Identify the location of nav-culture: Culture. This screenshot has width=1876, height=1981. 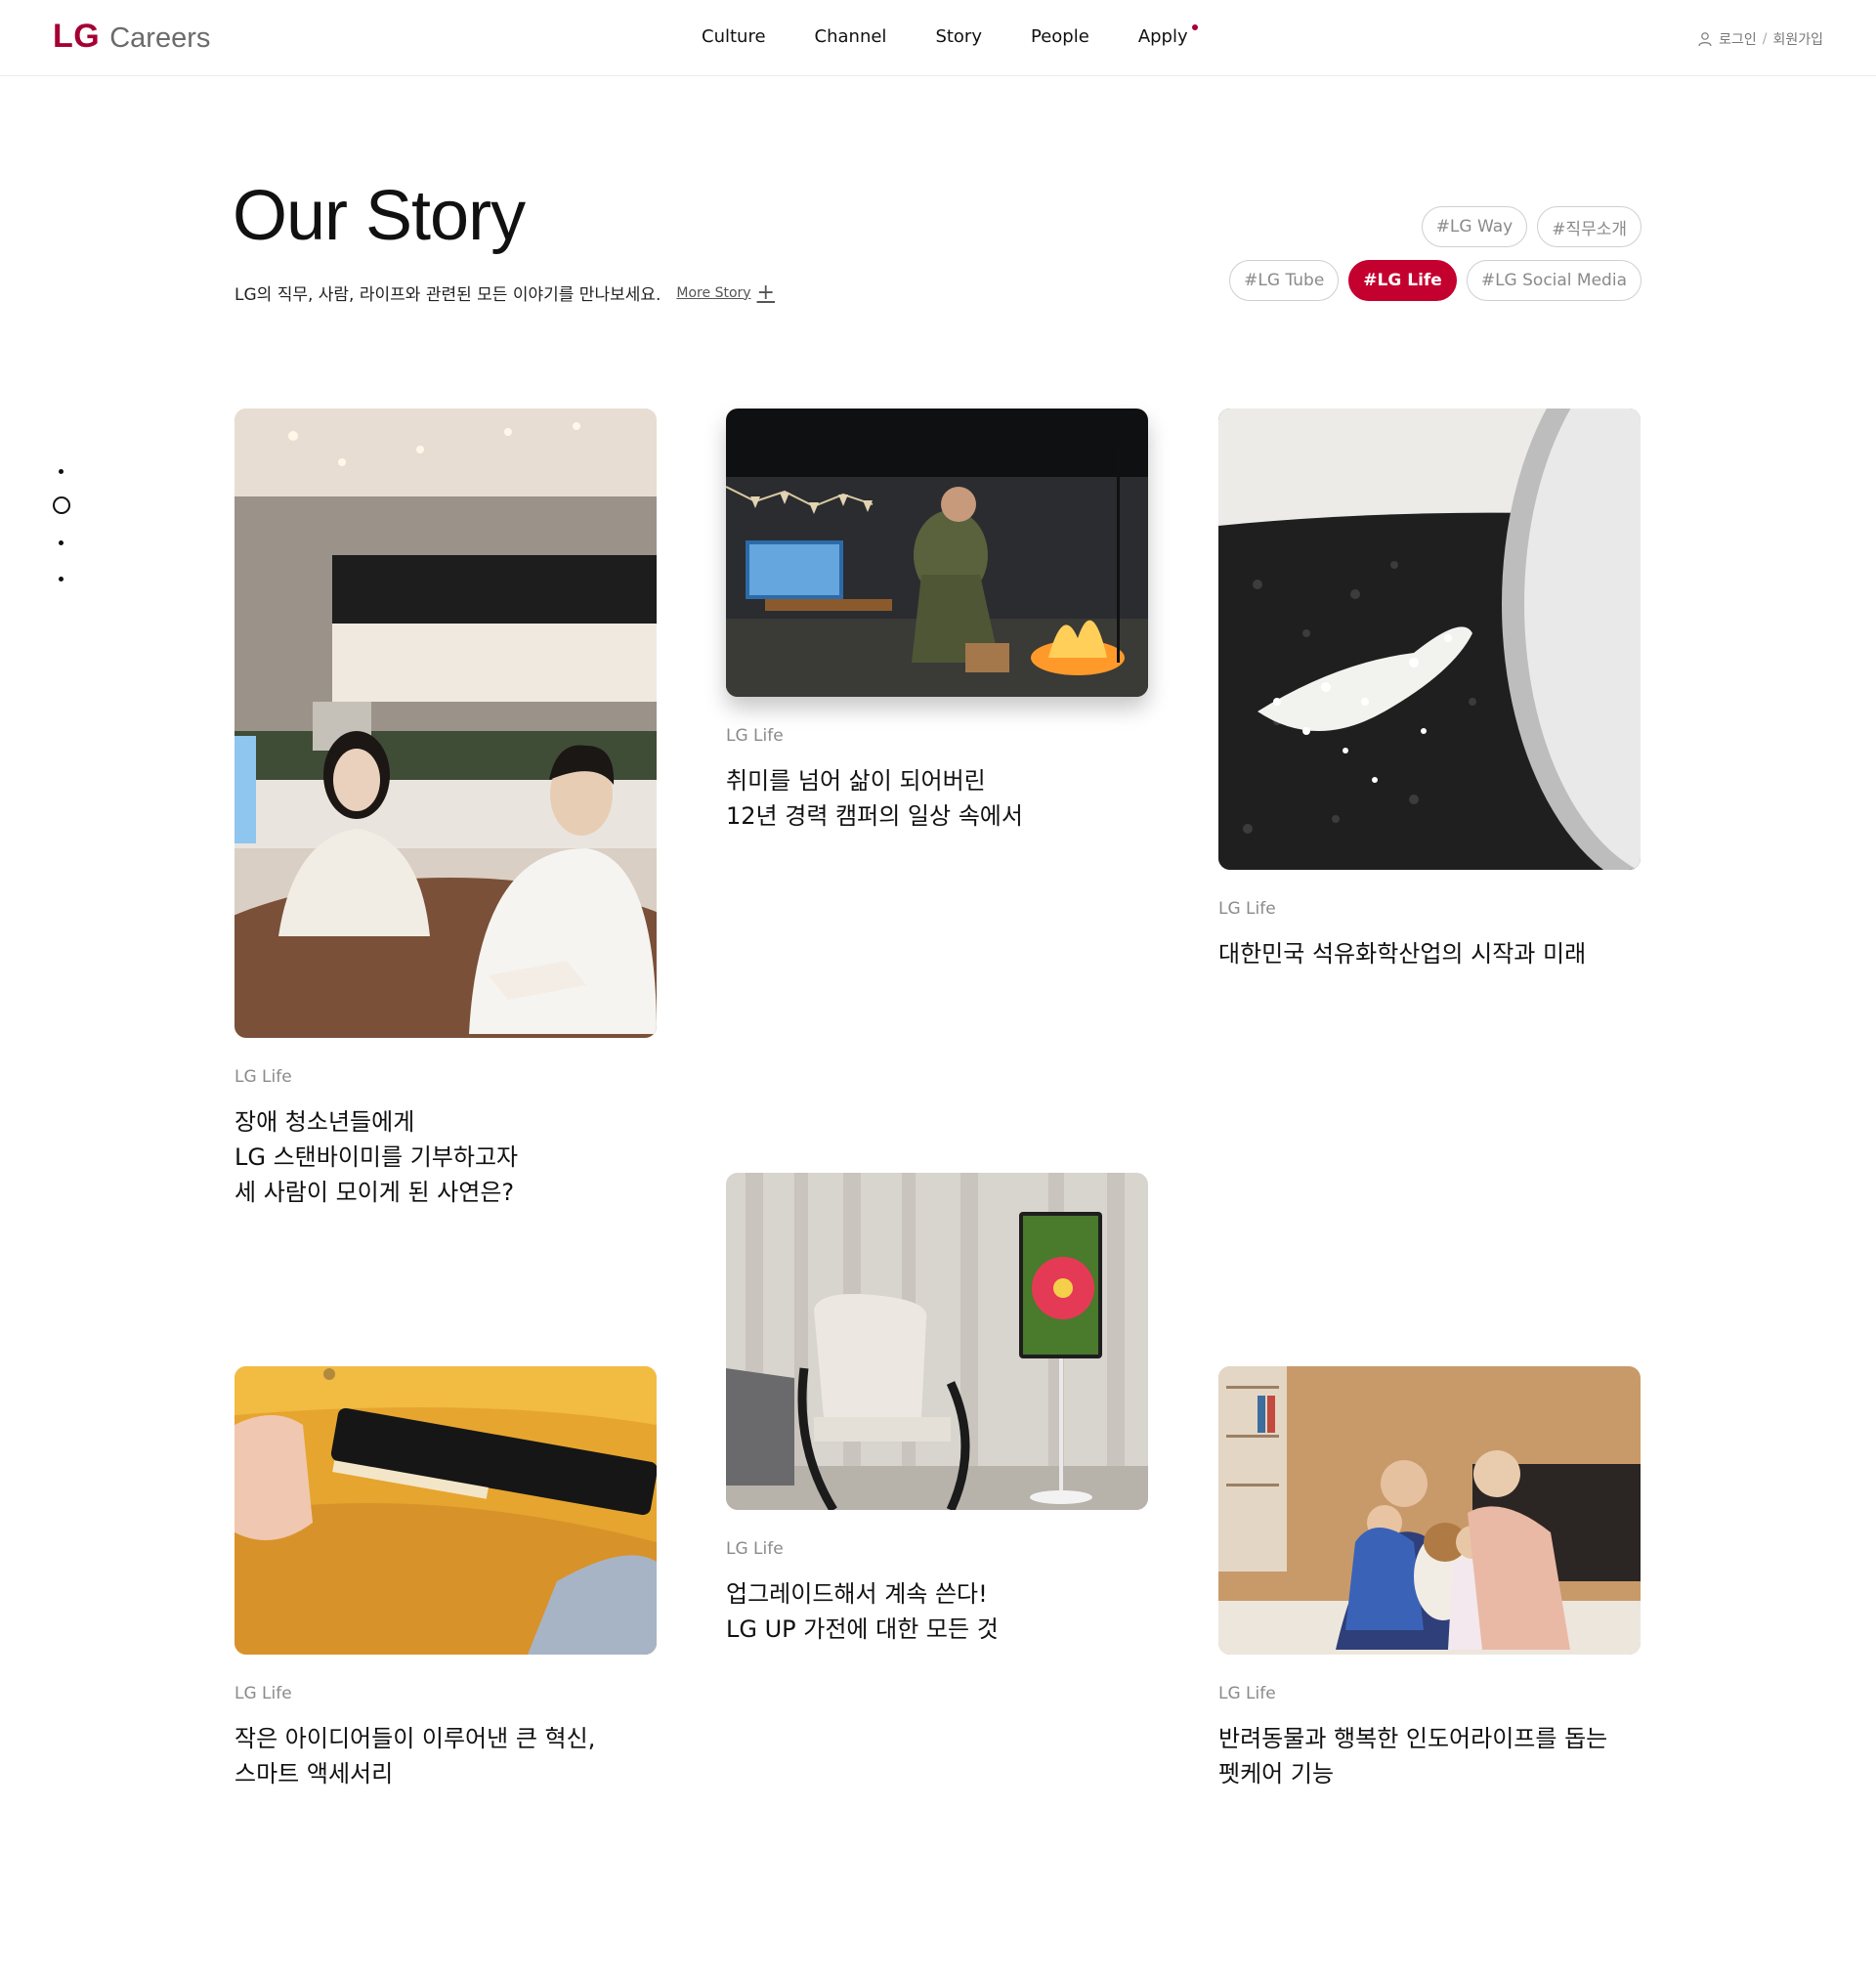
(734, 36).